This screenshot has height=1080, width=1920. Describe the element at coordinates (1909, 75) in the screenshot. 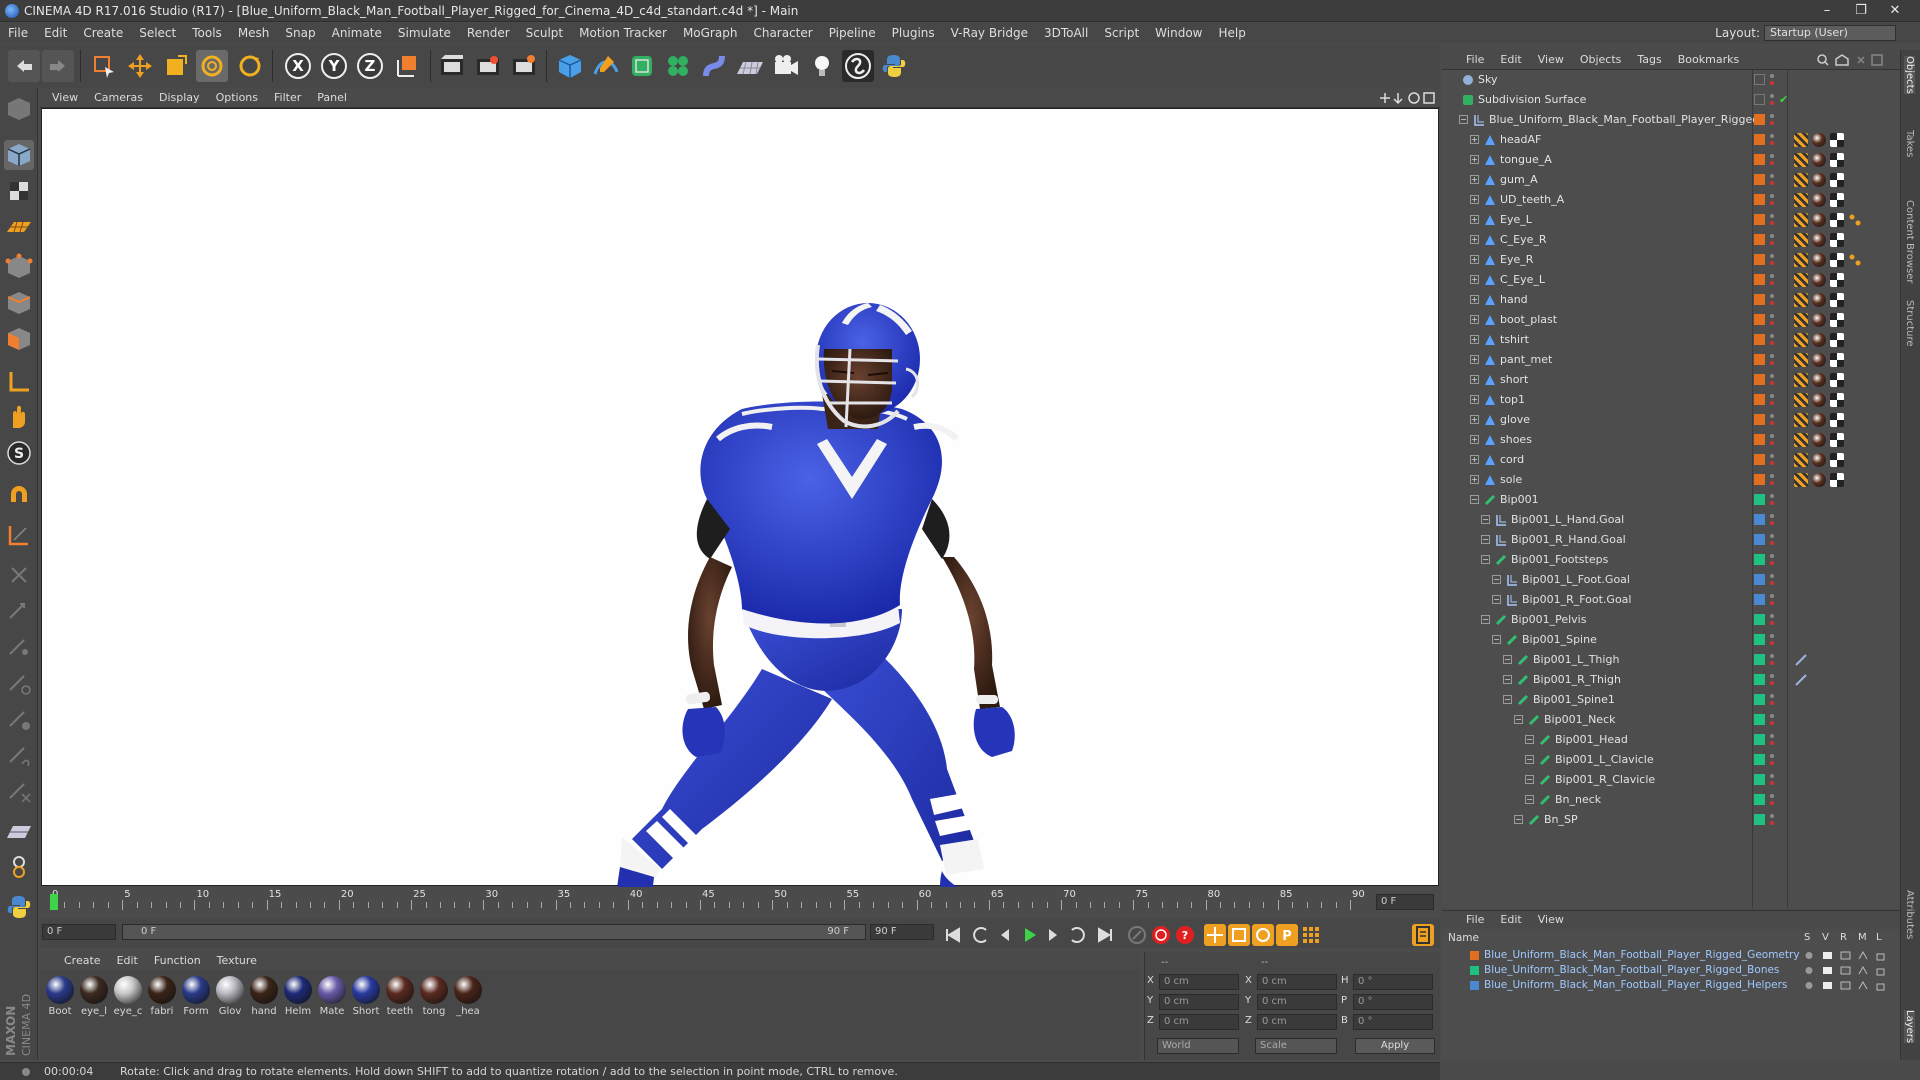

I see `side-tab-objects: Objects` at that location.